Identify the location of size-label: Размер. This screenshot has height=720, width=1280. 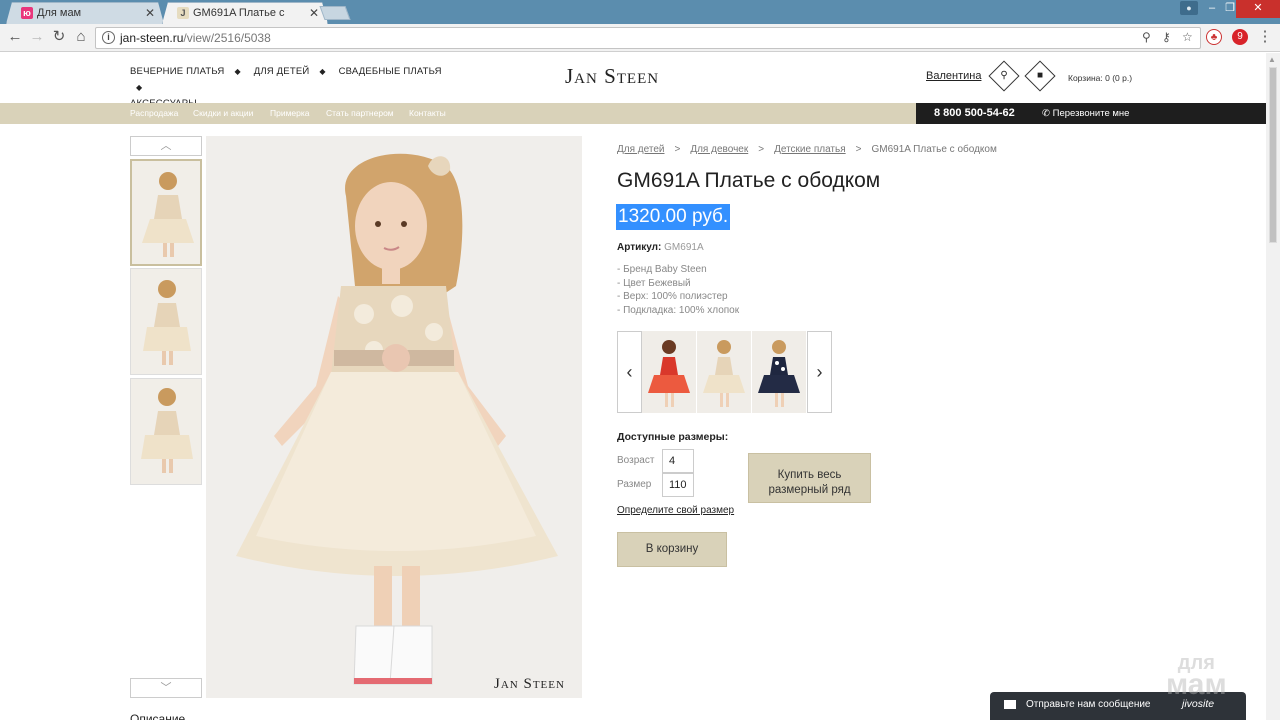
(634, 484).